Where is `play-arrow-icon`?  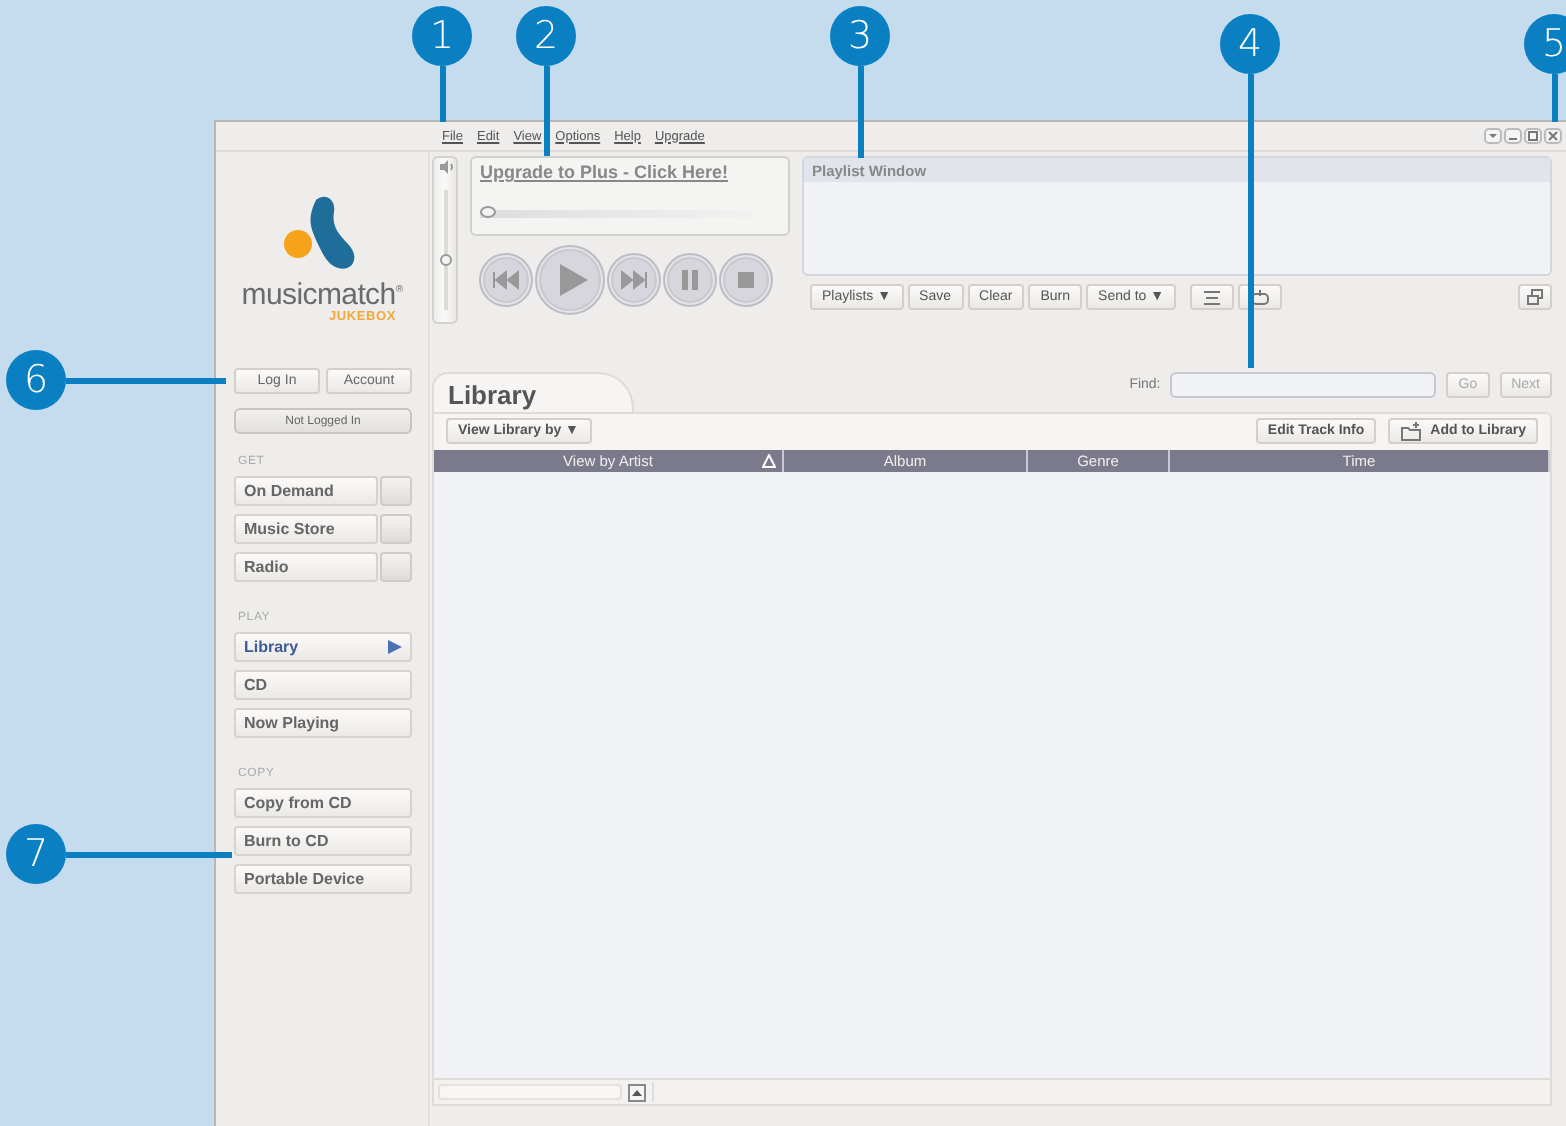
play-arrow-icon is located at coordinates (395, 647).